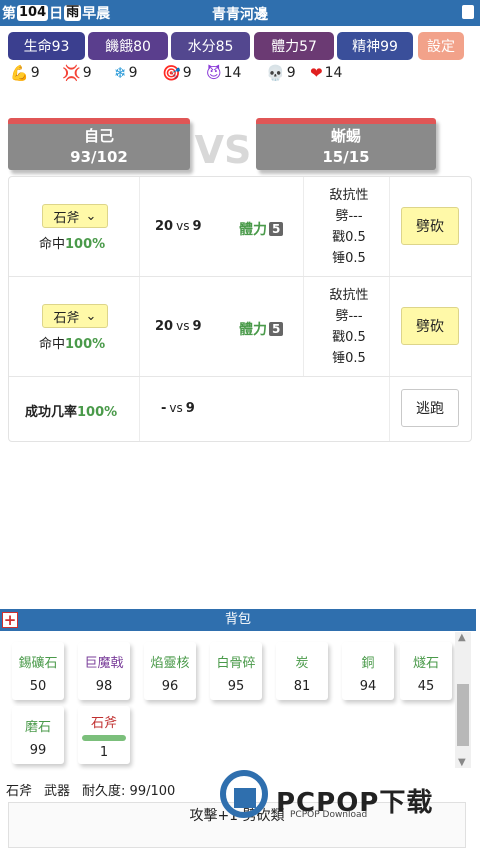 This screenshot has width=480, height=853. Describe the element at coordinates (38, 663) in the screenshot. I see `item-name: 錫礦石` at that location.